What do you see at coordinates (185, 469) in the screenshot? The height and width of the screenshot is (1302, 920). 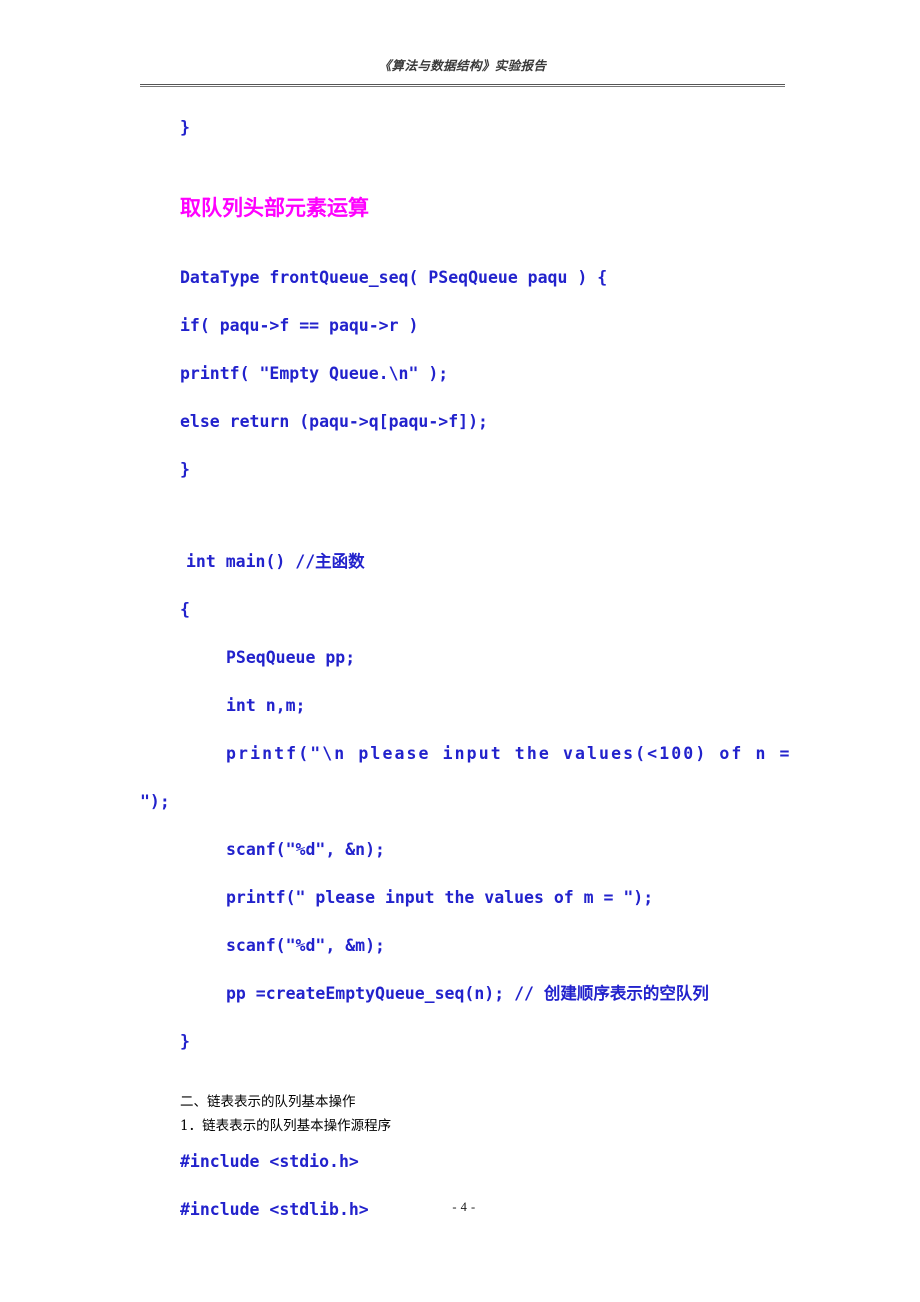 I see `code-line-close-brace-2: }` at bounding box center [185, 469].